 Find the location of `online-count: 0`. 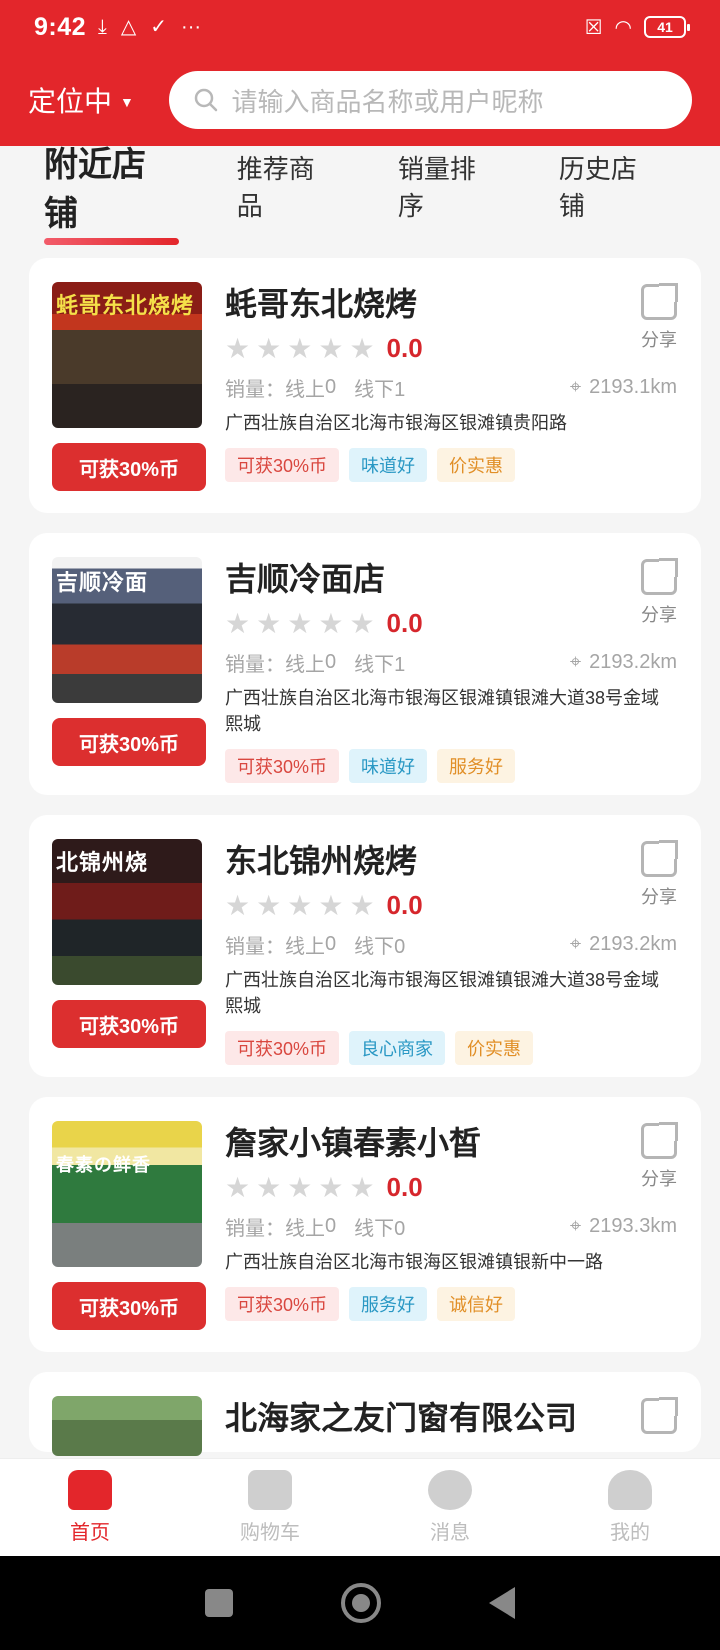

online-count: 0 is located at coordinates (331, 386).